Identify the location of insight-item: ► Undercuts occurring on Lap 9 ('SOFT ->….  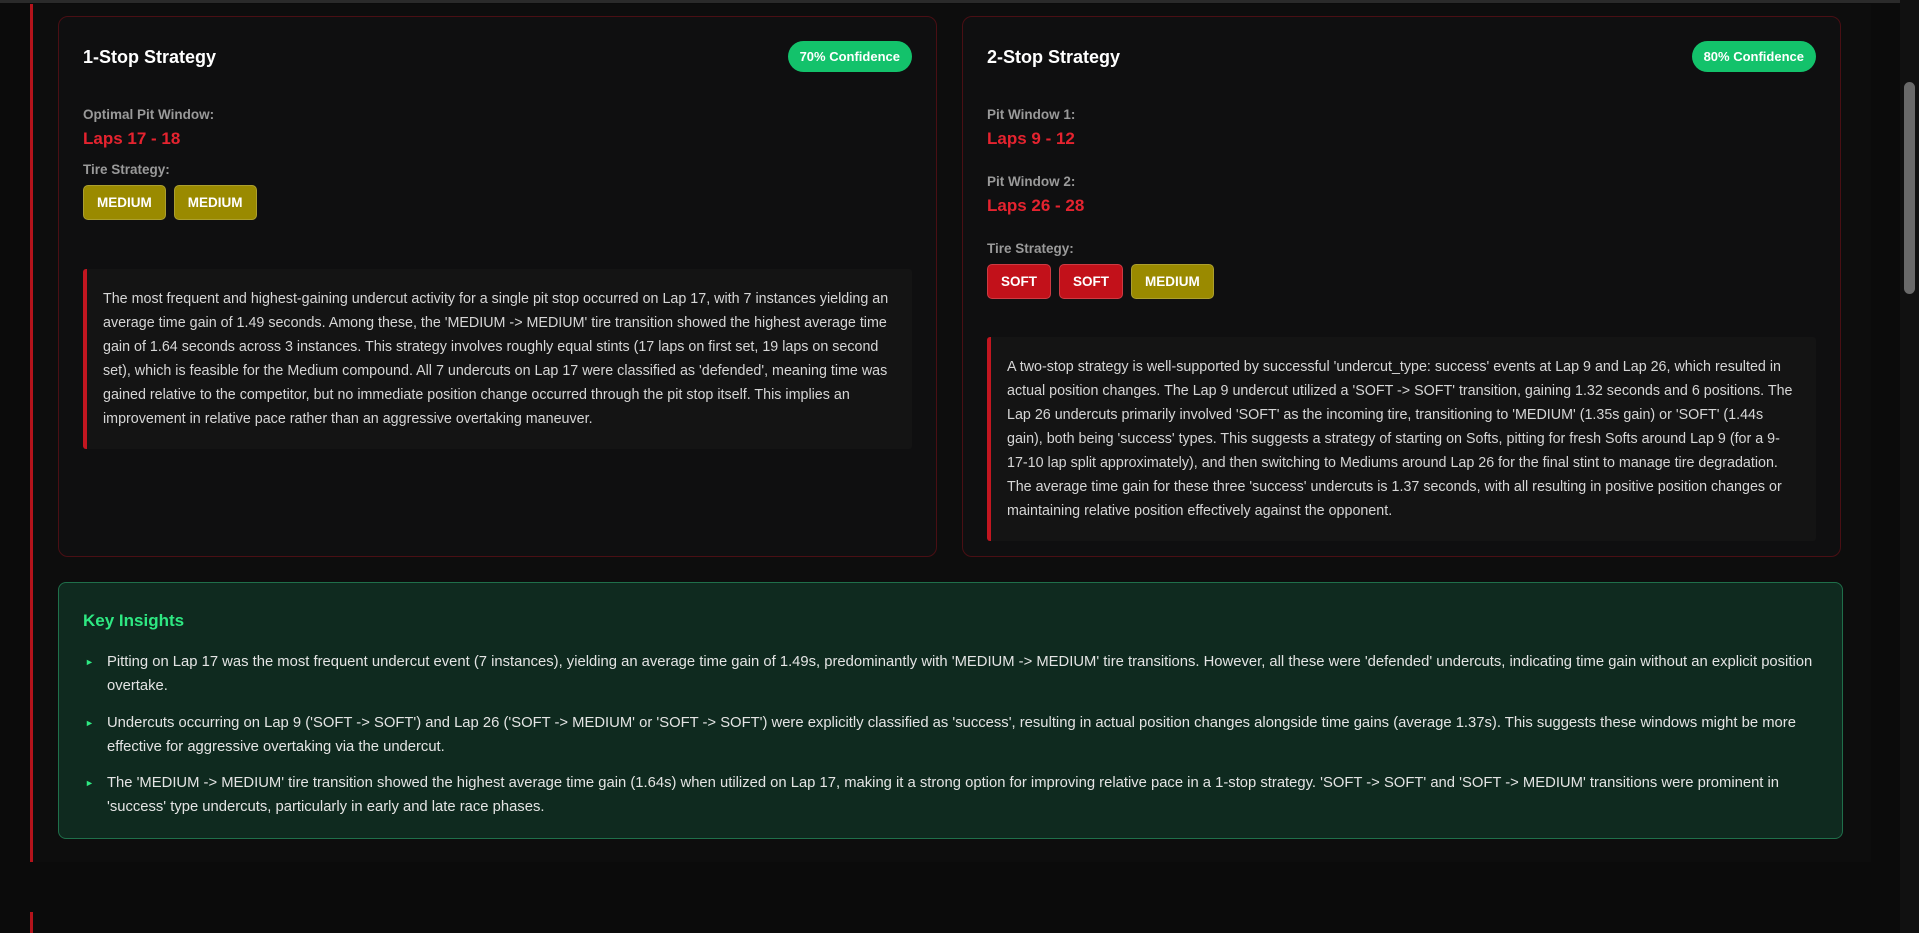
(950, 735).